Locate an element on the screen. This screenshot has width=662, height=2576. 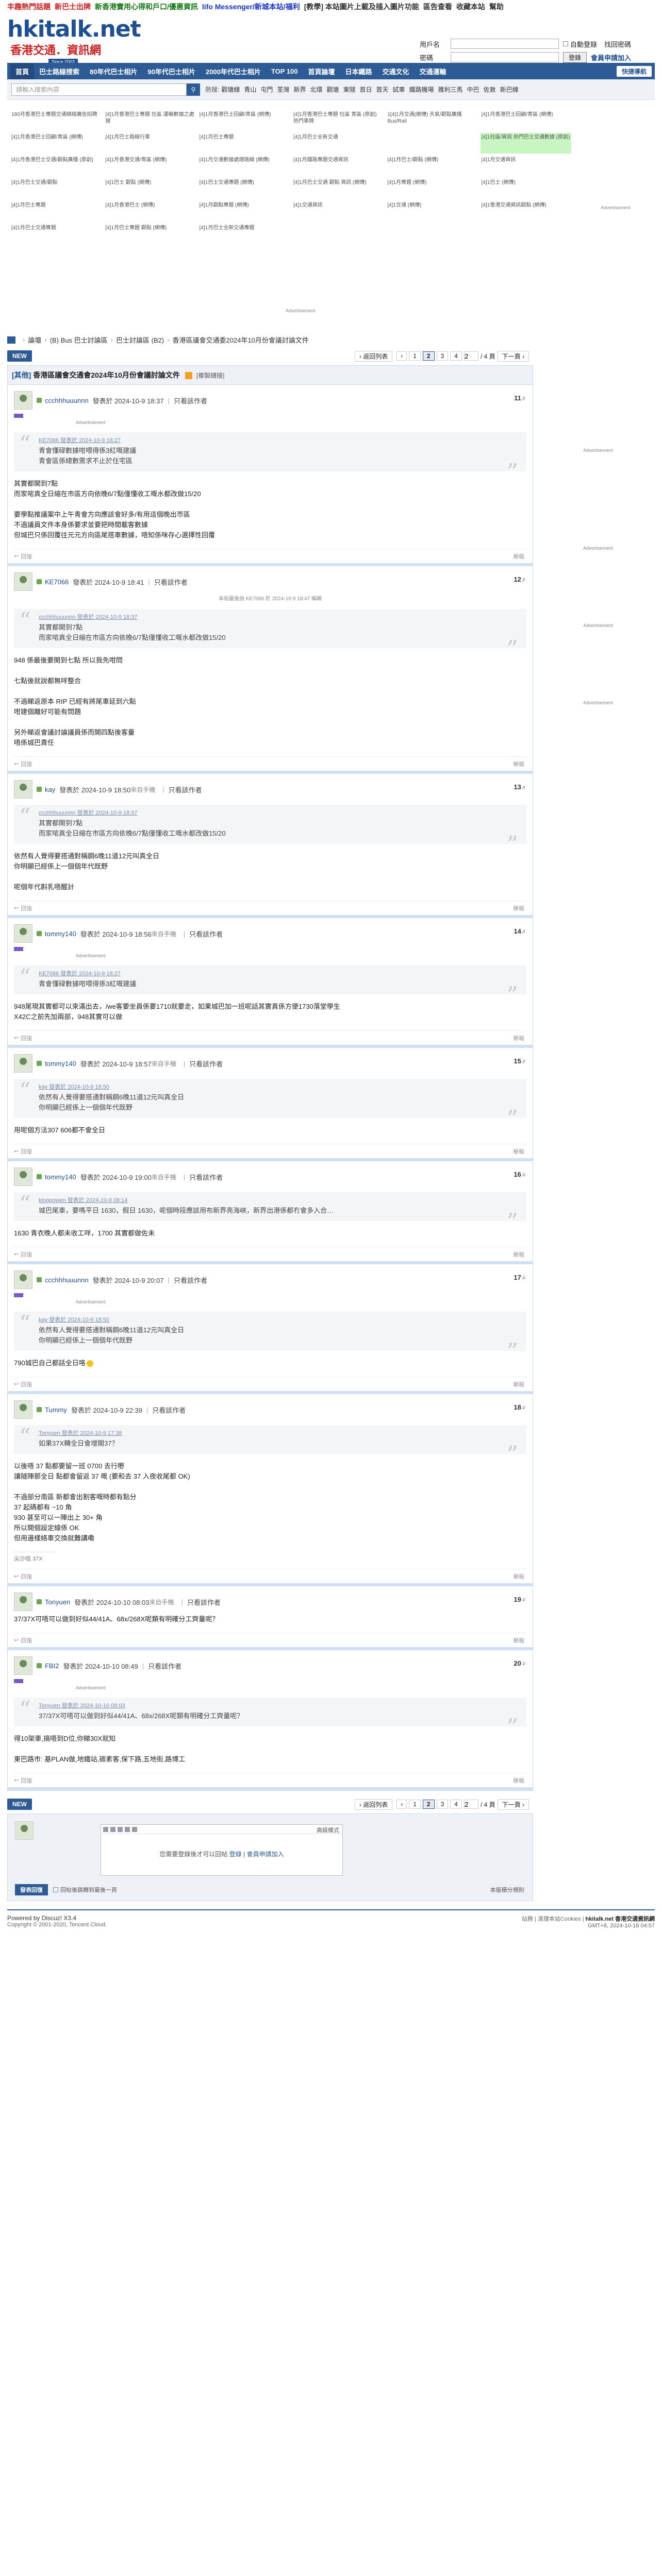
ad-link: [4]1月香港交通/青區 (網傳) is located at coordinates (150, 166).